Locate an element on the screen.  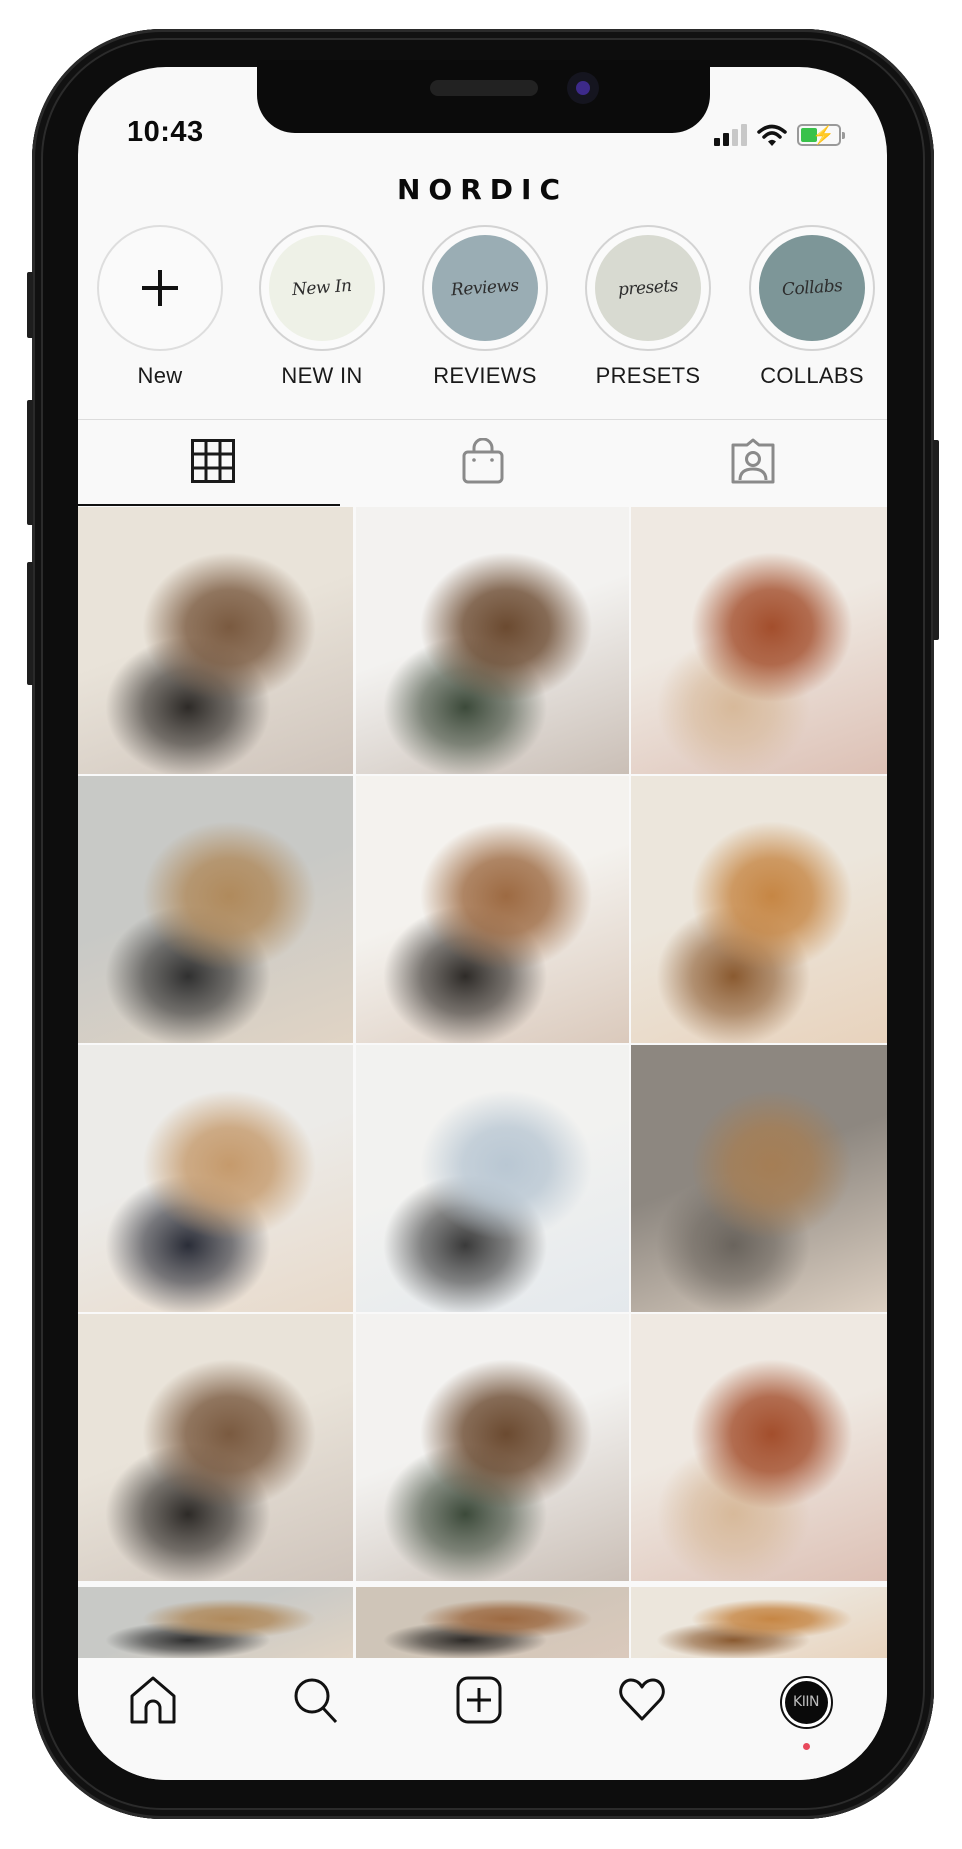
front-camera is located at coordinates (583, 88).